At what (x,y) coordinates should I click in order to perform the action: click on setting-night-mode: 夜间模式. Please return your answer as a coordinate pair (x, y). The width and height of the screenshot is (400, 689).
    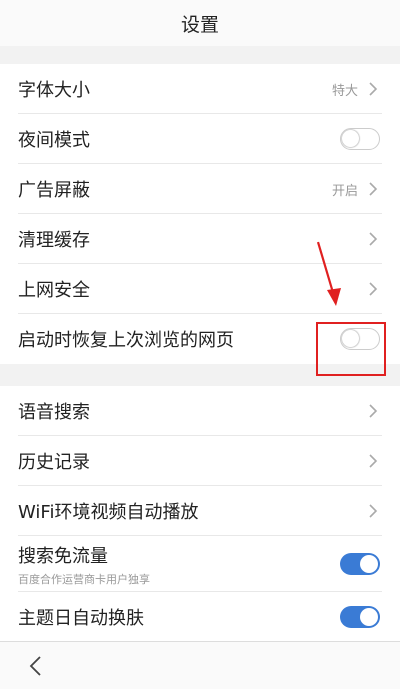
    Looking at the image, I should click on (200, 139).